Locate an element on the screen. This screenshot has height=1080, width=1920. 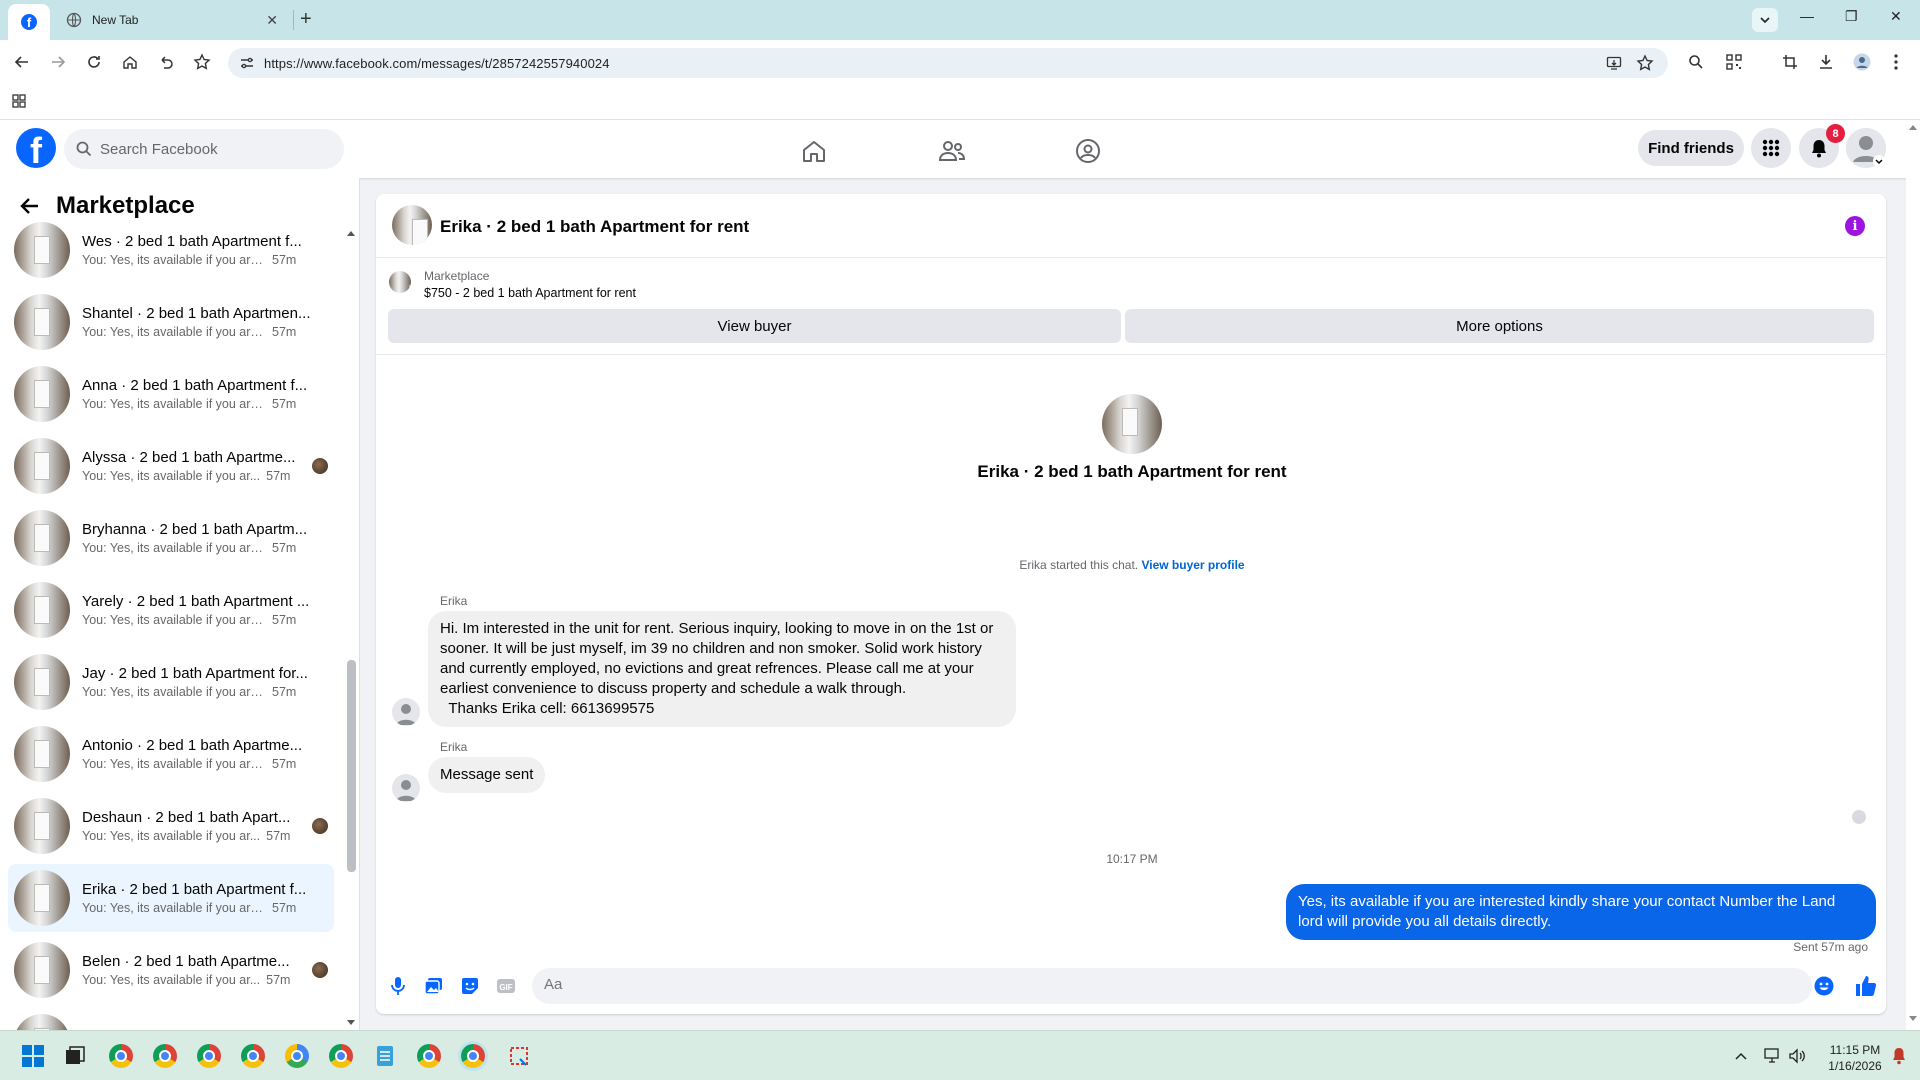
message-input is located at coordinates (1144, 984).